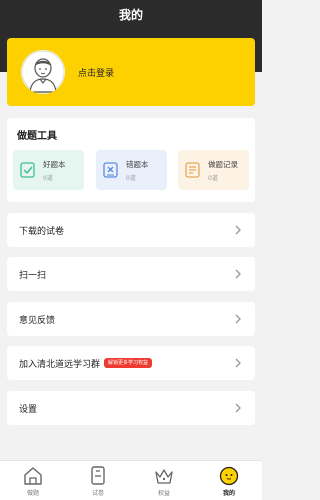 The image size is (320, 500). I want to click on tab-label: 做题, so click(32, 493).